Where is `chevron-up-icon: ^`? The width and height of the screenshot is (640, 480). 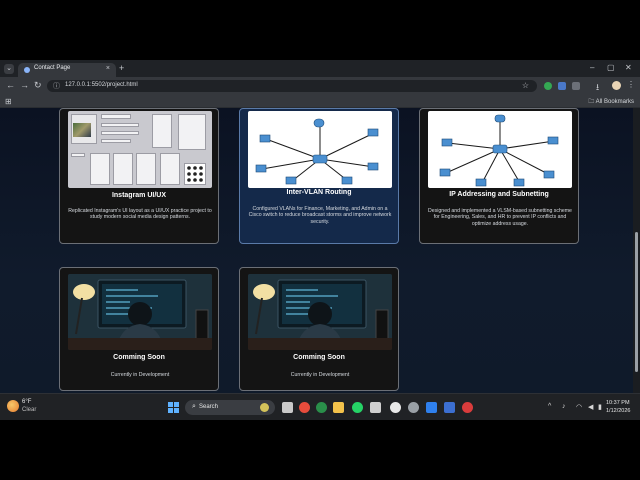 chevron-up-icon: ^ is located at coordinates (549, 406).